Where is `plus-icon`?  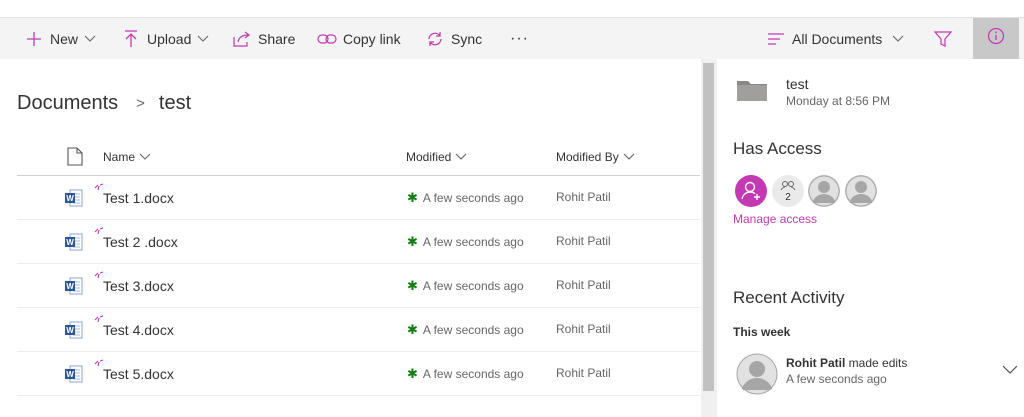
plus-icon is located at coordinates (34, 39).